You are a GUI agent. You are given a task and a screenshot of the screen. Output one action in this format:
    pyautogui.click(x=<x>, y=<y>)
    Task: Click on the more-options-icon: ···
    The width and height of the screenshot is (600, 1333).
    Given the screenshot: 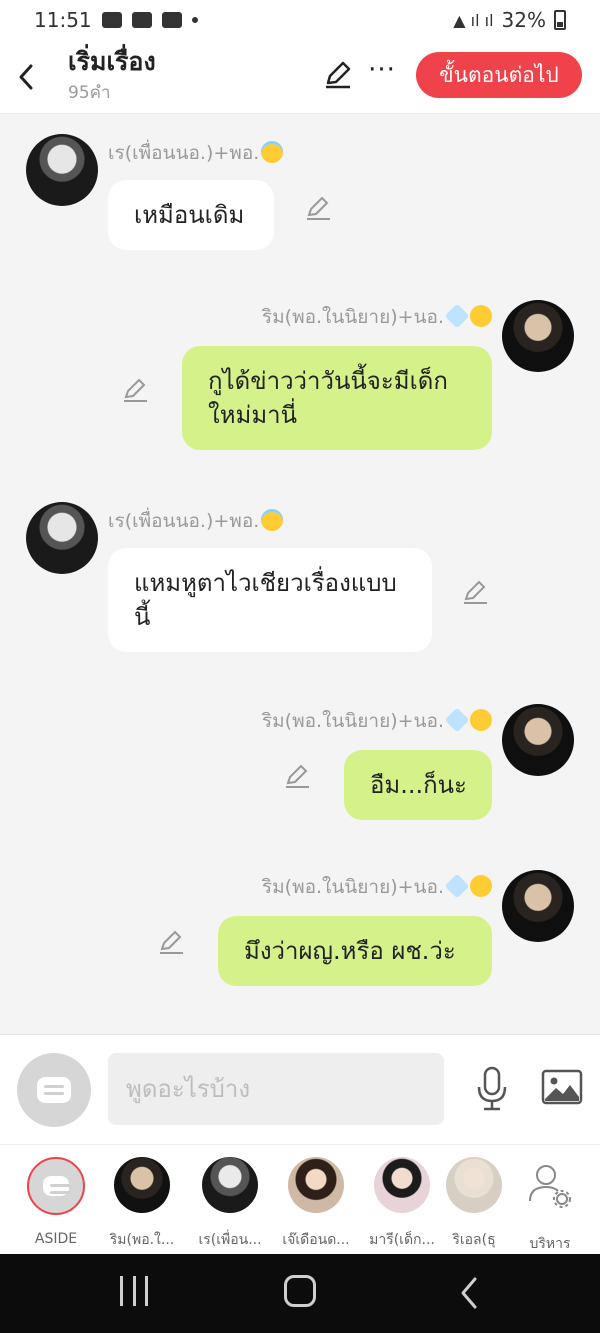 What is the action you would take?
    pyautogui.click(x=382, y=73)
    